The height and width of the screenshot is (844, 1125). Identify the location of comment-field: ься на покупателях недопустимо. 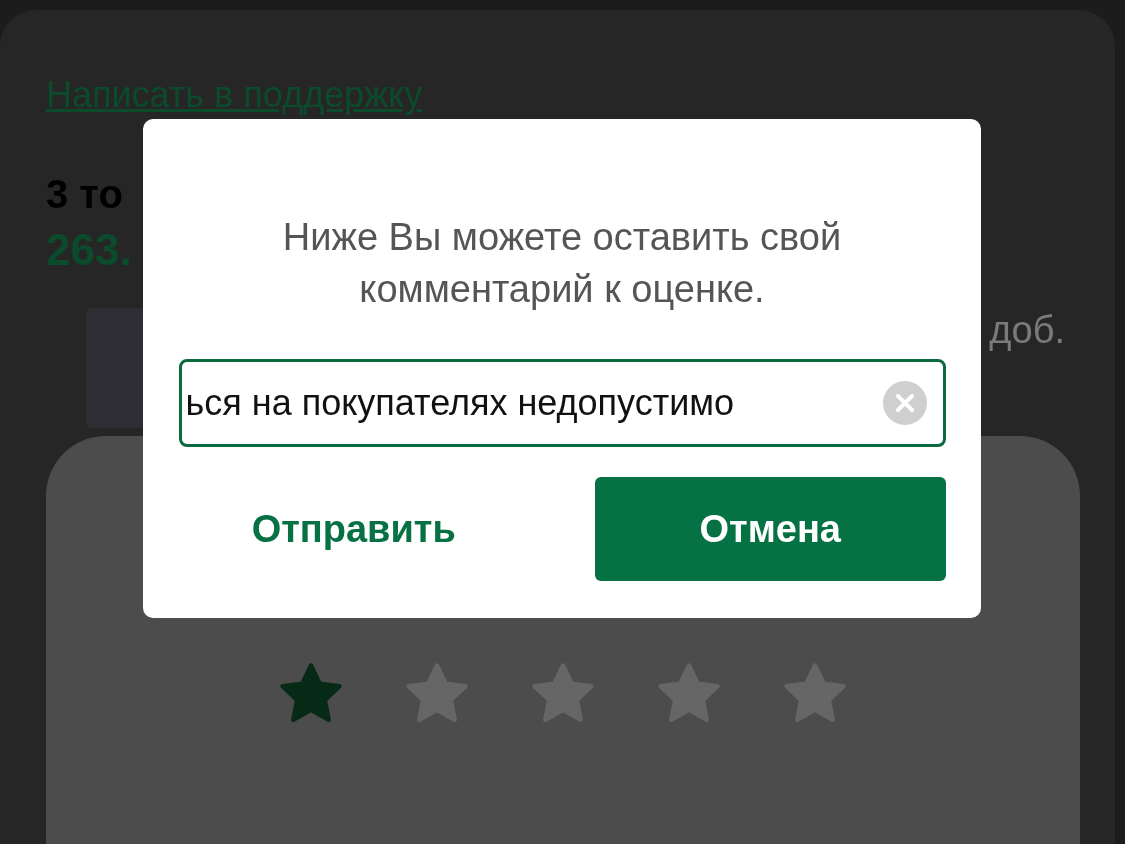
(562, 403).